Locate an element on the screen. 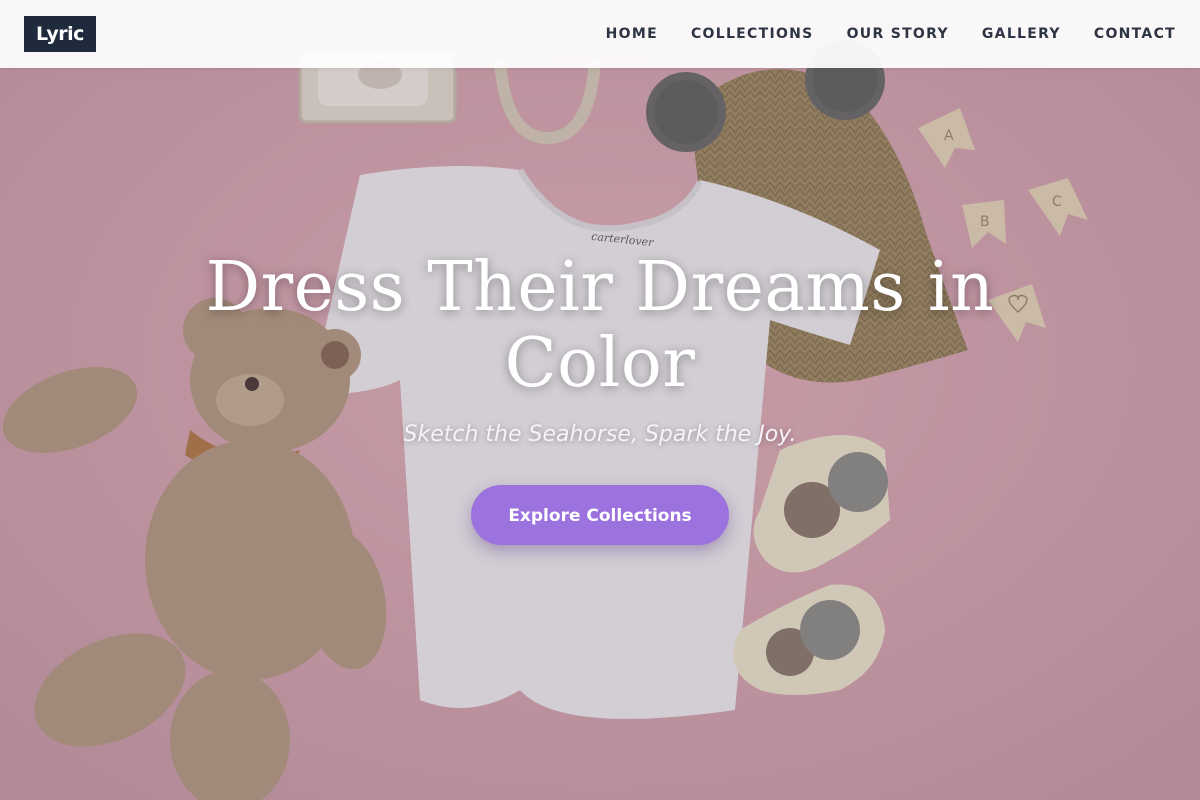 The width and height of the screenshot is (1200, 800). nav-our-story: OUR STORY is located at coordinates (898, 34).